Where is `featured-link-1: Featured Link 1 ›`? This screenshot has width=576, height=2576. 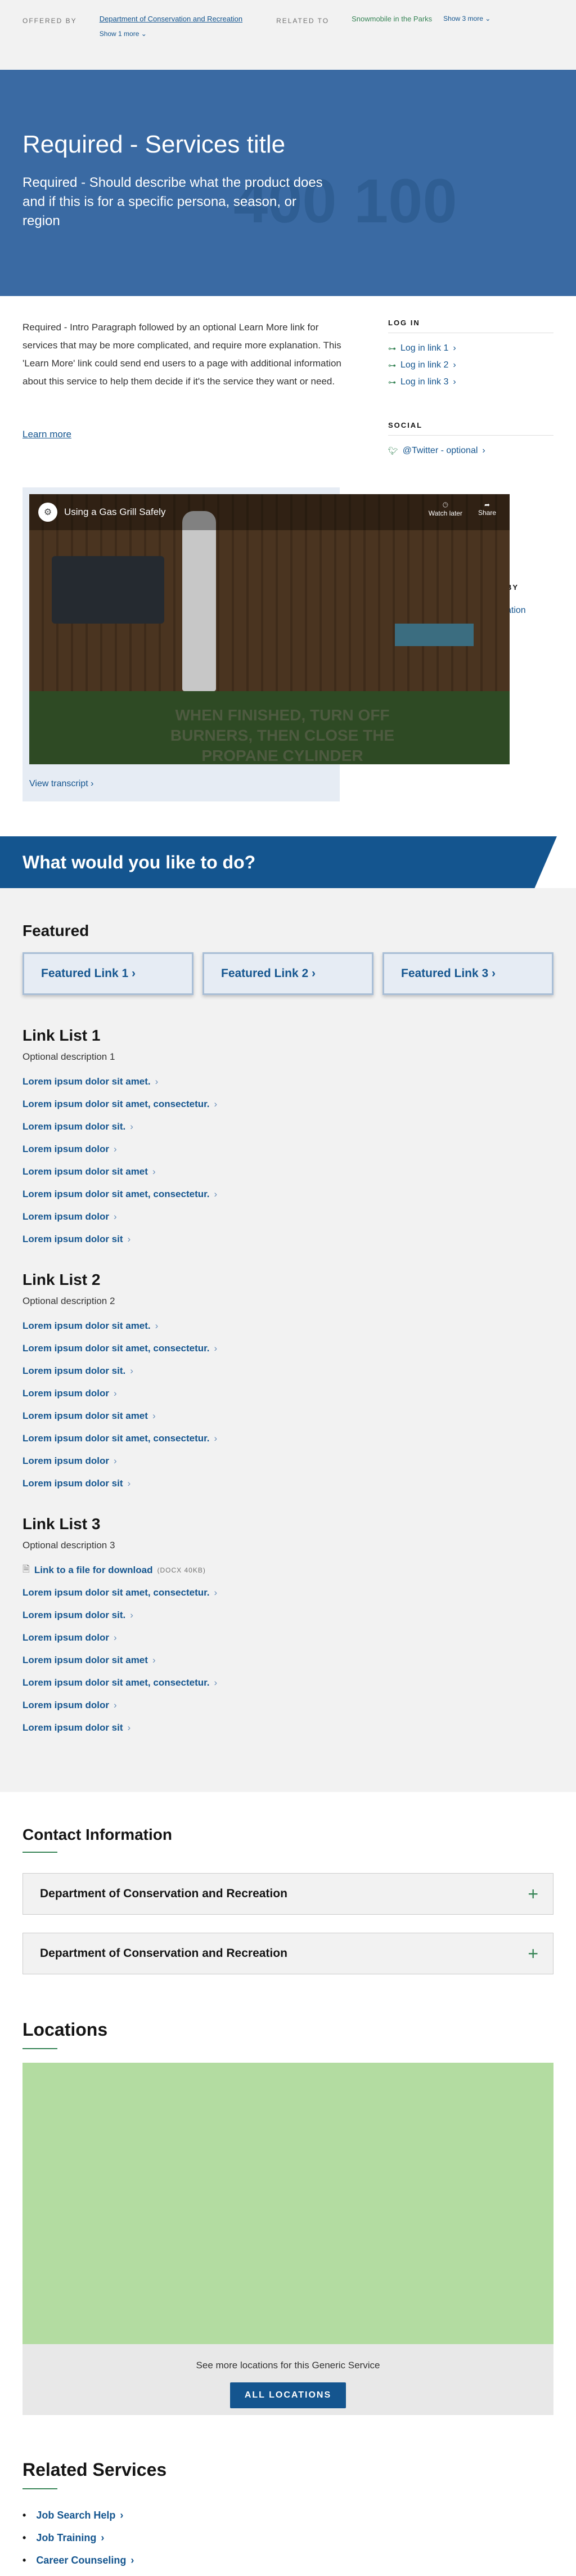
featured-link-1: Featured Link 1 › is located at coordinates (108, 973).